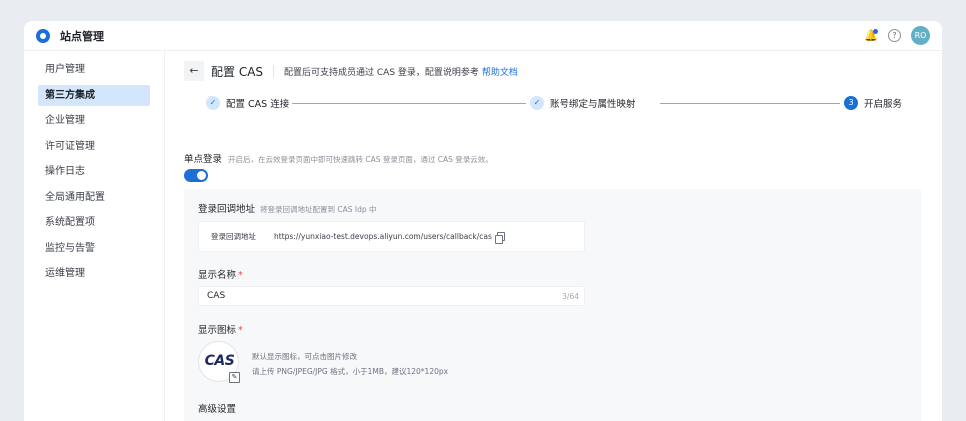  I want to click on header-description: 配置后可支持成员通过 CAS 登录，配置说明参考 帮助文档, so click(401, 71).